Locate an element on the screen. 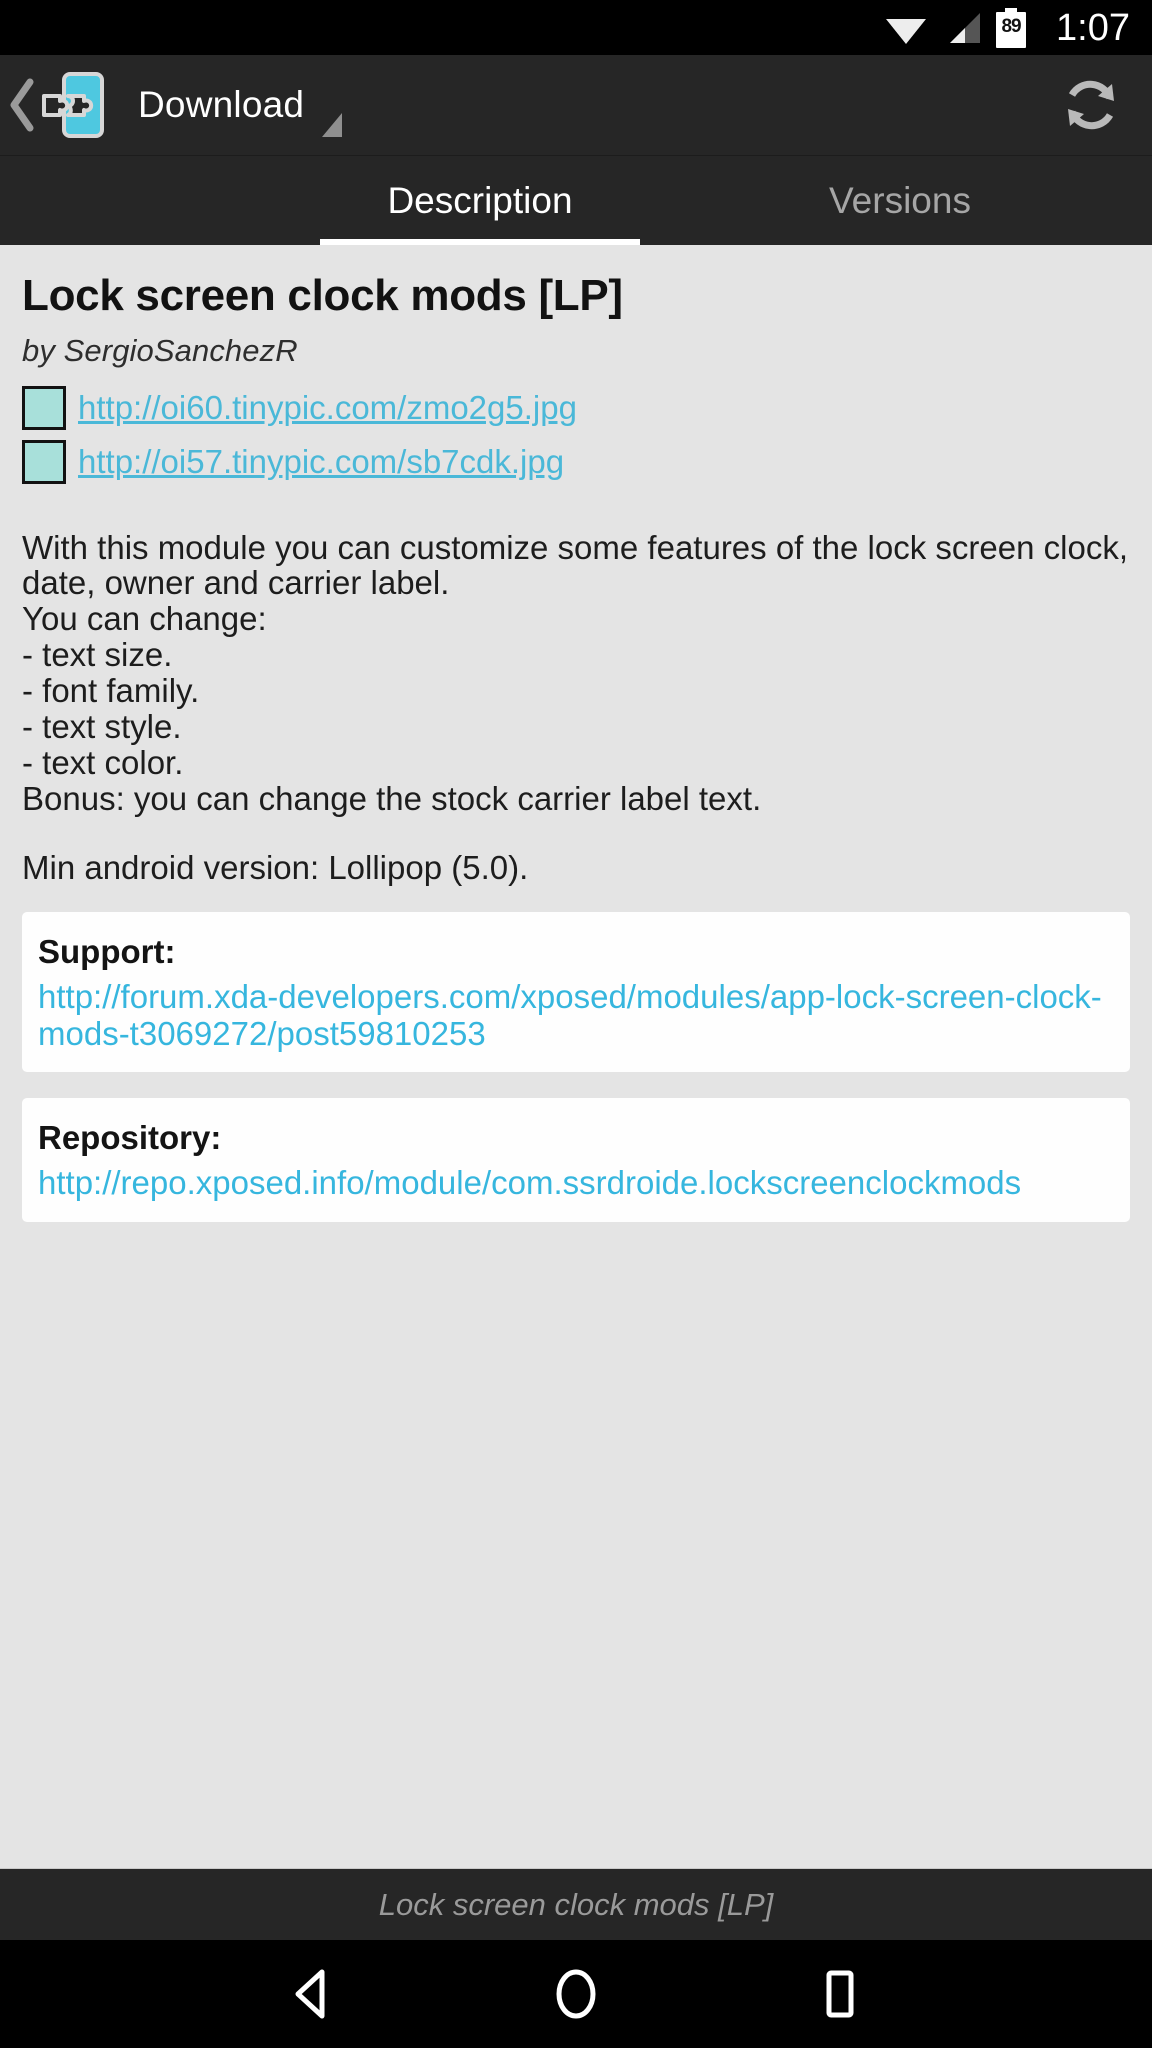 The image size is (1152, 2048). description-line: - text size. is located at coordinates (97, 655).